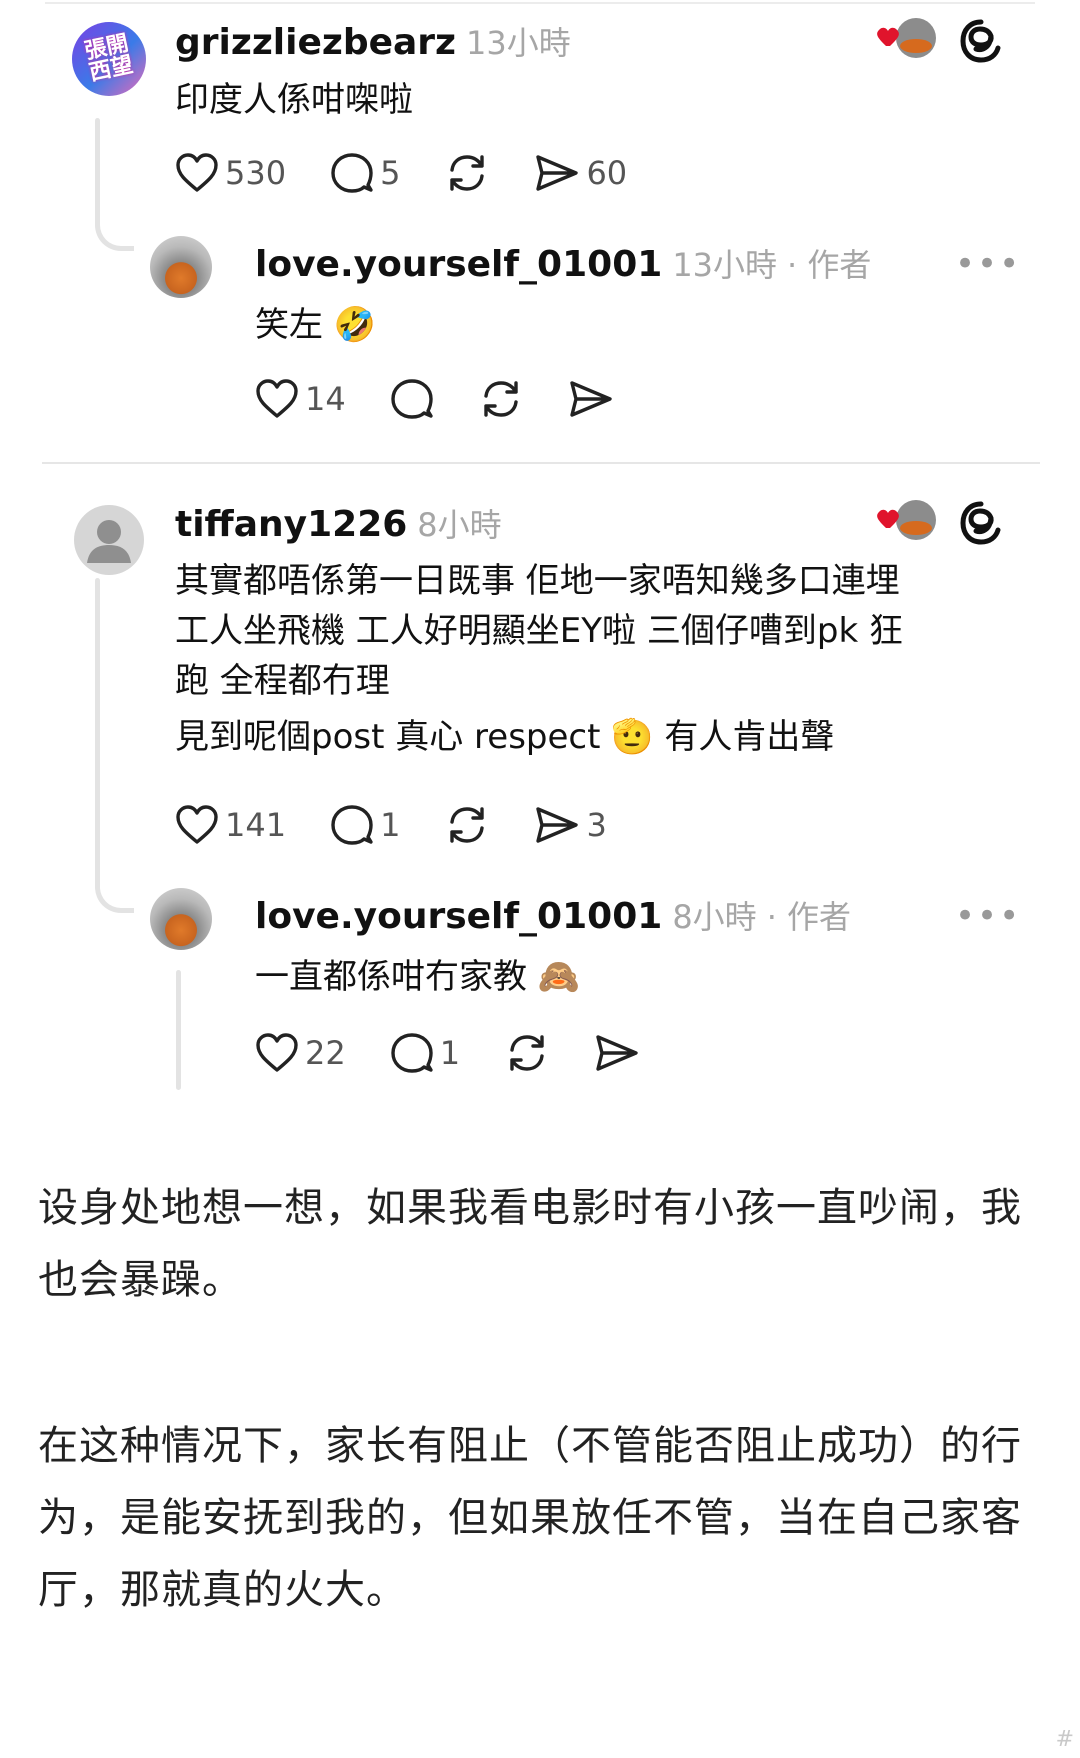 The width and height of the screenshot is (1080, 1758). Describe the element at coordinates (537, 581) in the screenshot. I see `comment-line: 其實都唔係第一日既事 佢地一家唔知幾多口連埋` at that location.